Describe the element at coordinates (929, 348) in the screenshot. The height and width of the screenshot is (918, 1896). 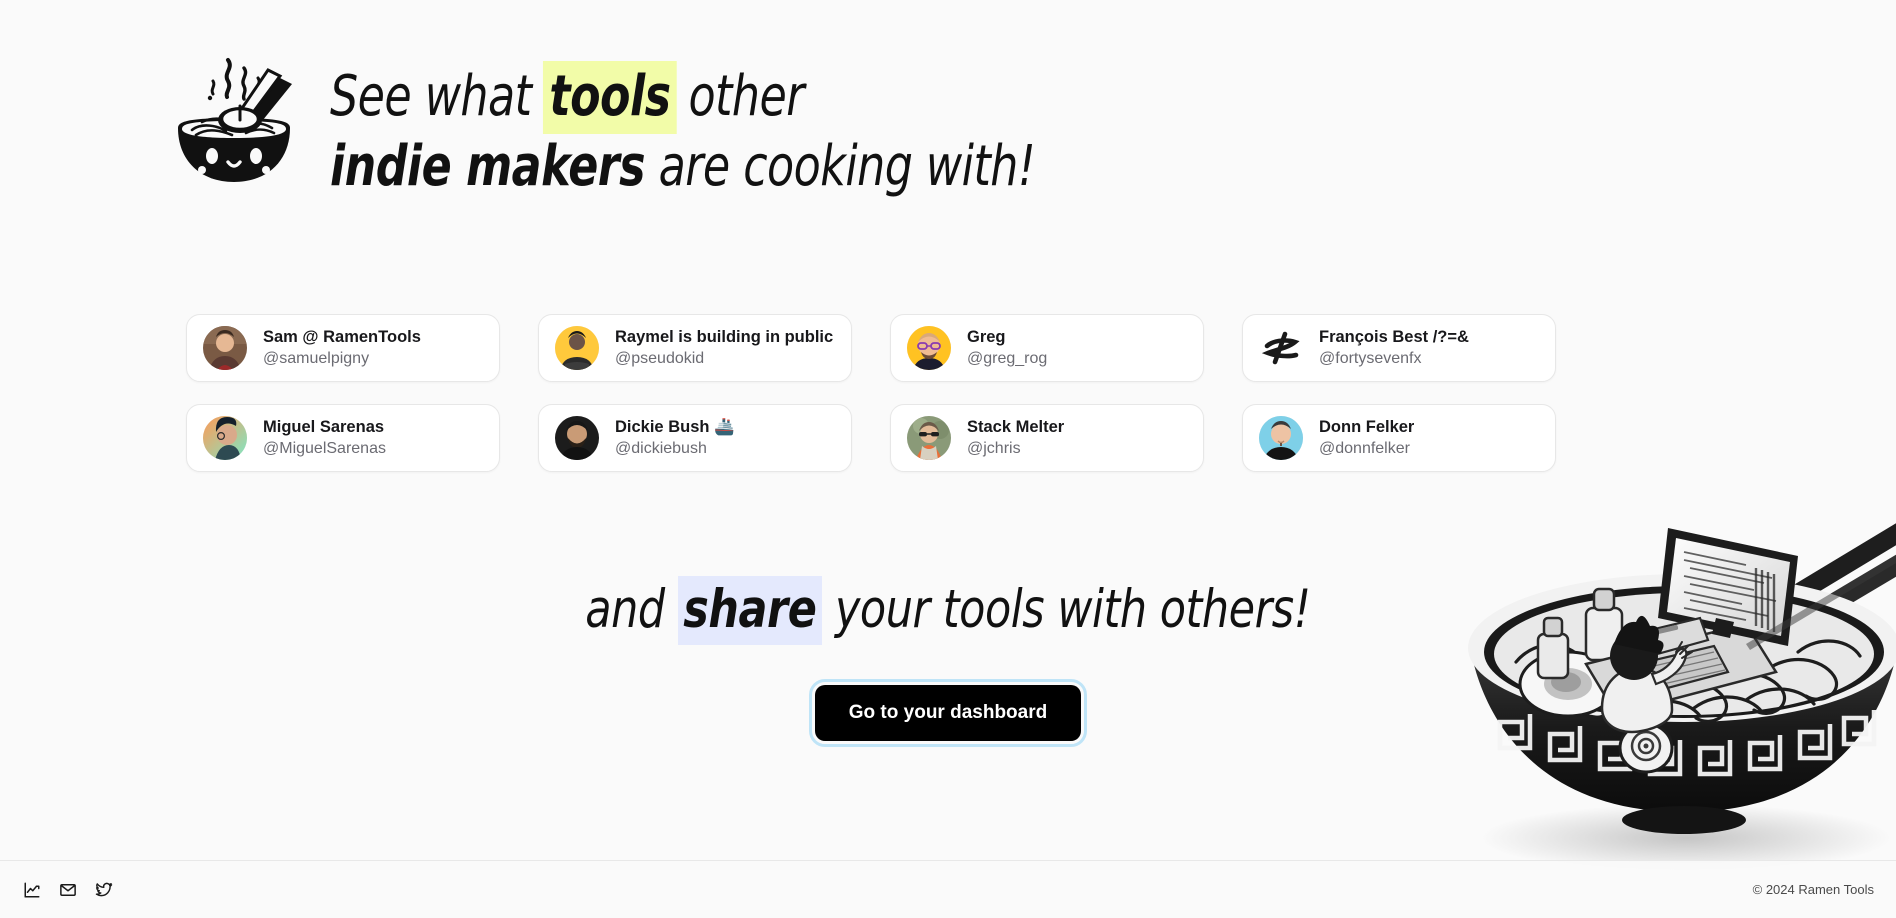
I see `photo-avatar-greg` at that location.